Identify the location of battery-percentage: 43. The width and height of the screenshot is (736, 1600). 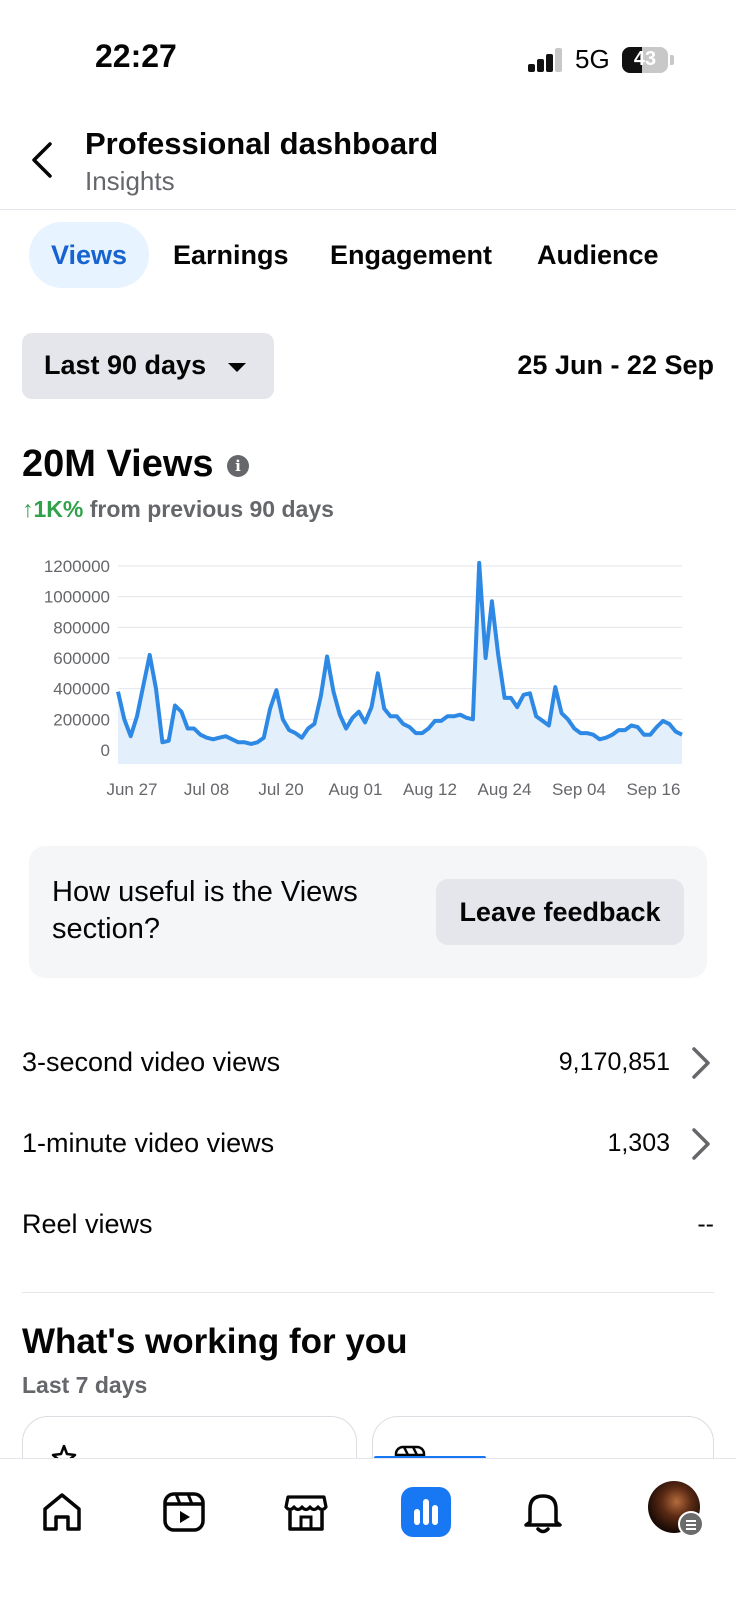
(645, 59).